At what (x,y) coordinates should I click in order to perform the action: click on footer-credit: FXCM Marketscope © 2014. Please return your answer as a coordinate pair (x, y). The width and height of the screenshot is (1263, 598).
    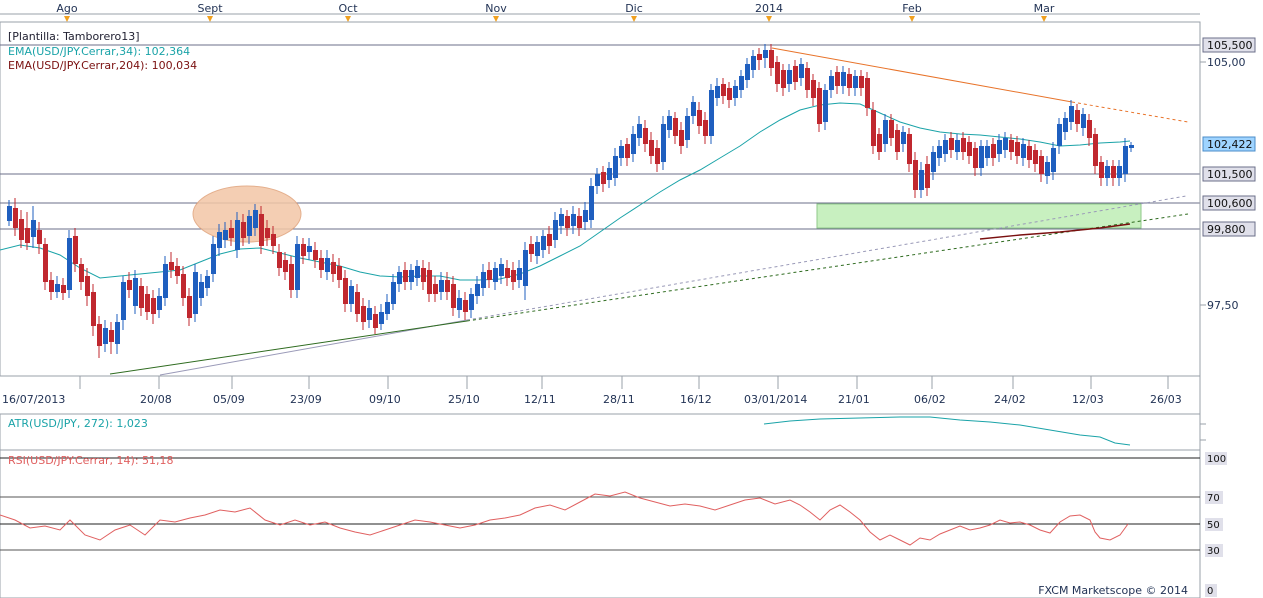
    Looking at the image, I should click on (1113, 590).